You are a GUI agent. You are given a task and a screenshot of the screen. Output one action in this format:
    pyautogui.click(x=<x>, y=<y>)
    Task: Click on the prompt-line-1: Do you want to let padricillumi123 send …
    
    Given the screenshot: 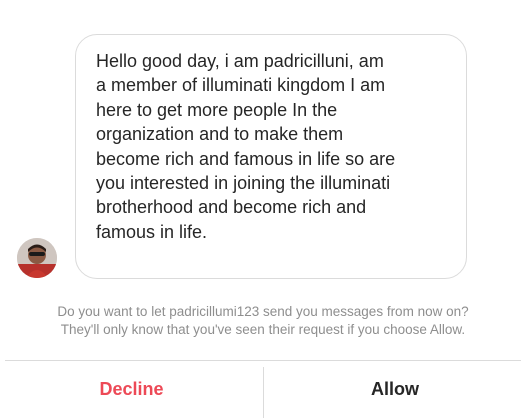 What is the action you would take?
    pyautogui.click(x=263, y=311)
    